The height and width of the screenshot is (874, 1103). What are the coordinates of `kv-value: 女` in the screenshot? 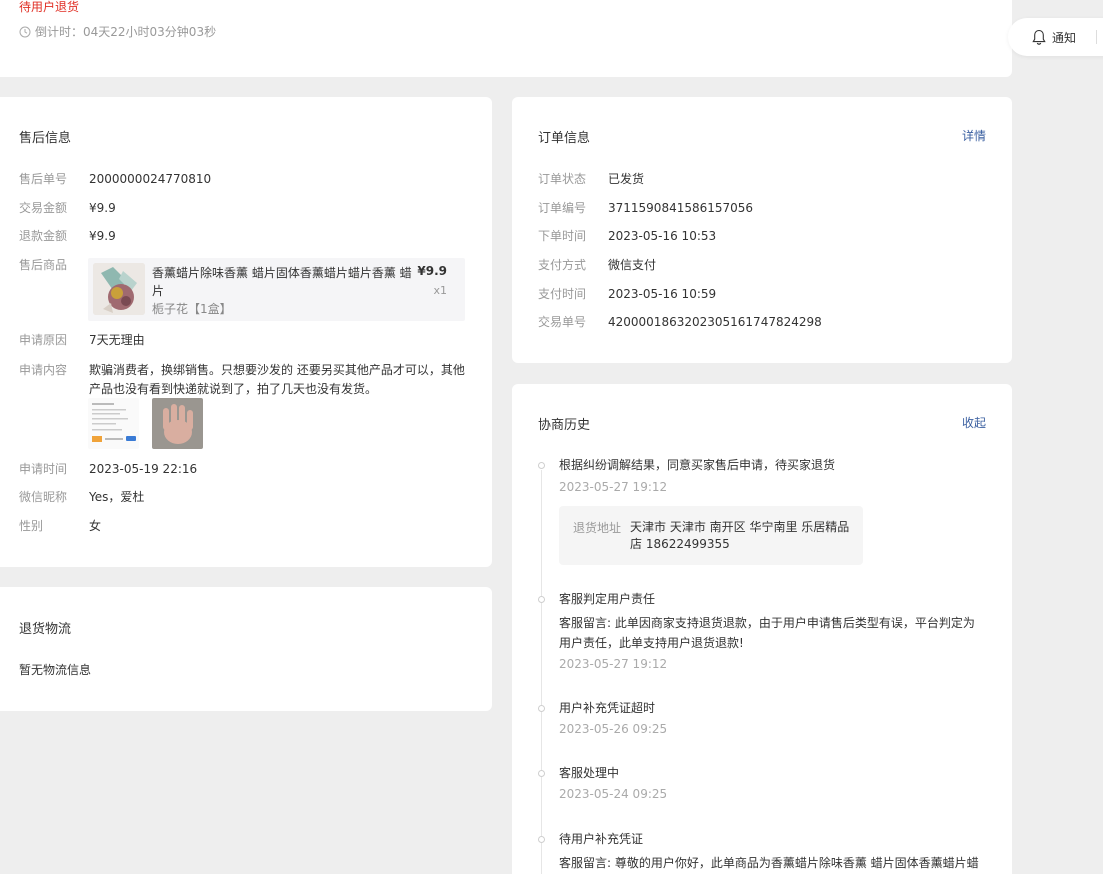 It's located at (95, 526).